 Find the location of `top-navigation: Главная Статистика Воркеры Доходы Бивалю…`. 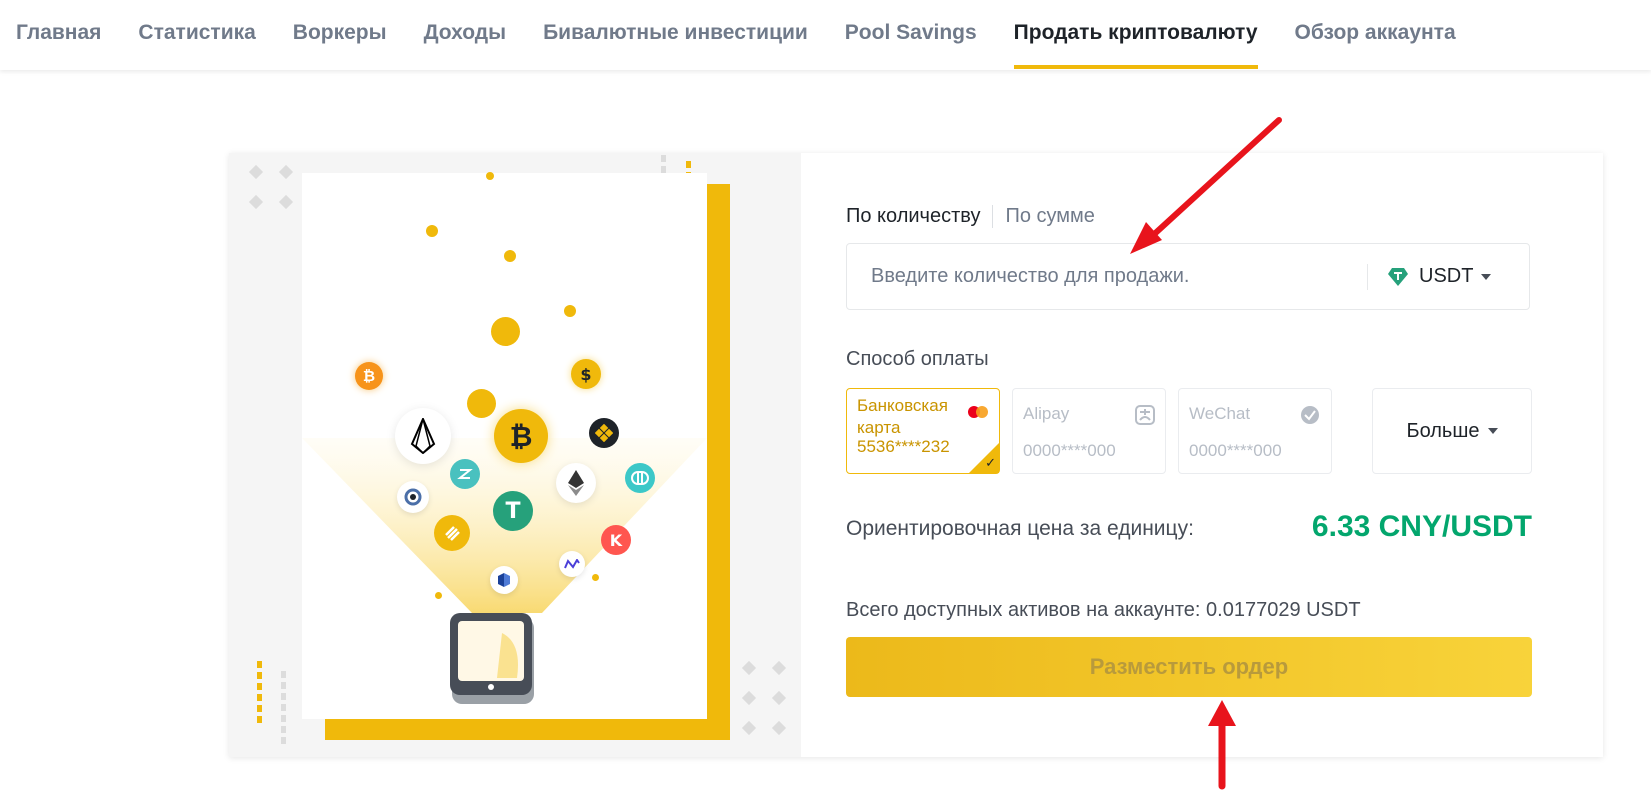

top-navigation: Главная Статистика Воркеры Доходы Бивалю… is located at coordinates (825, 35).